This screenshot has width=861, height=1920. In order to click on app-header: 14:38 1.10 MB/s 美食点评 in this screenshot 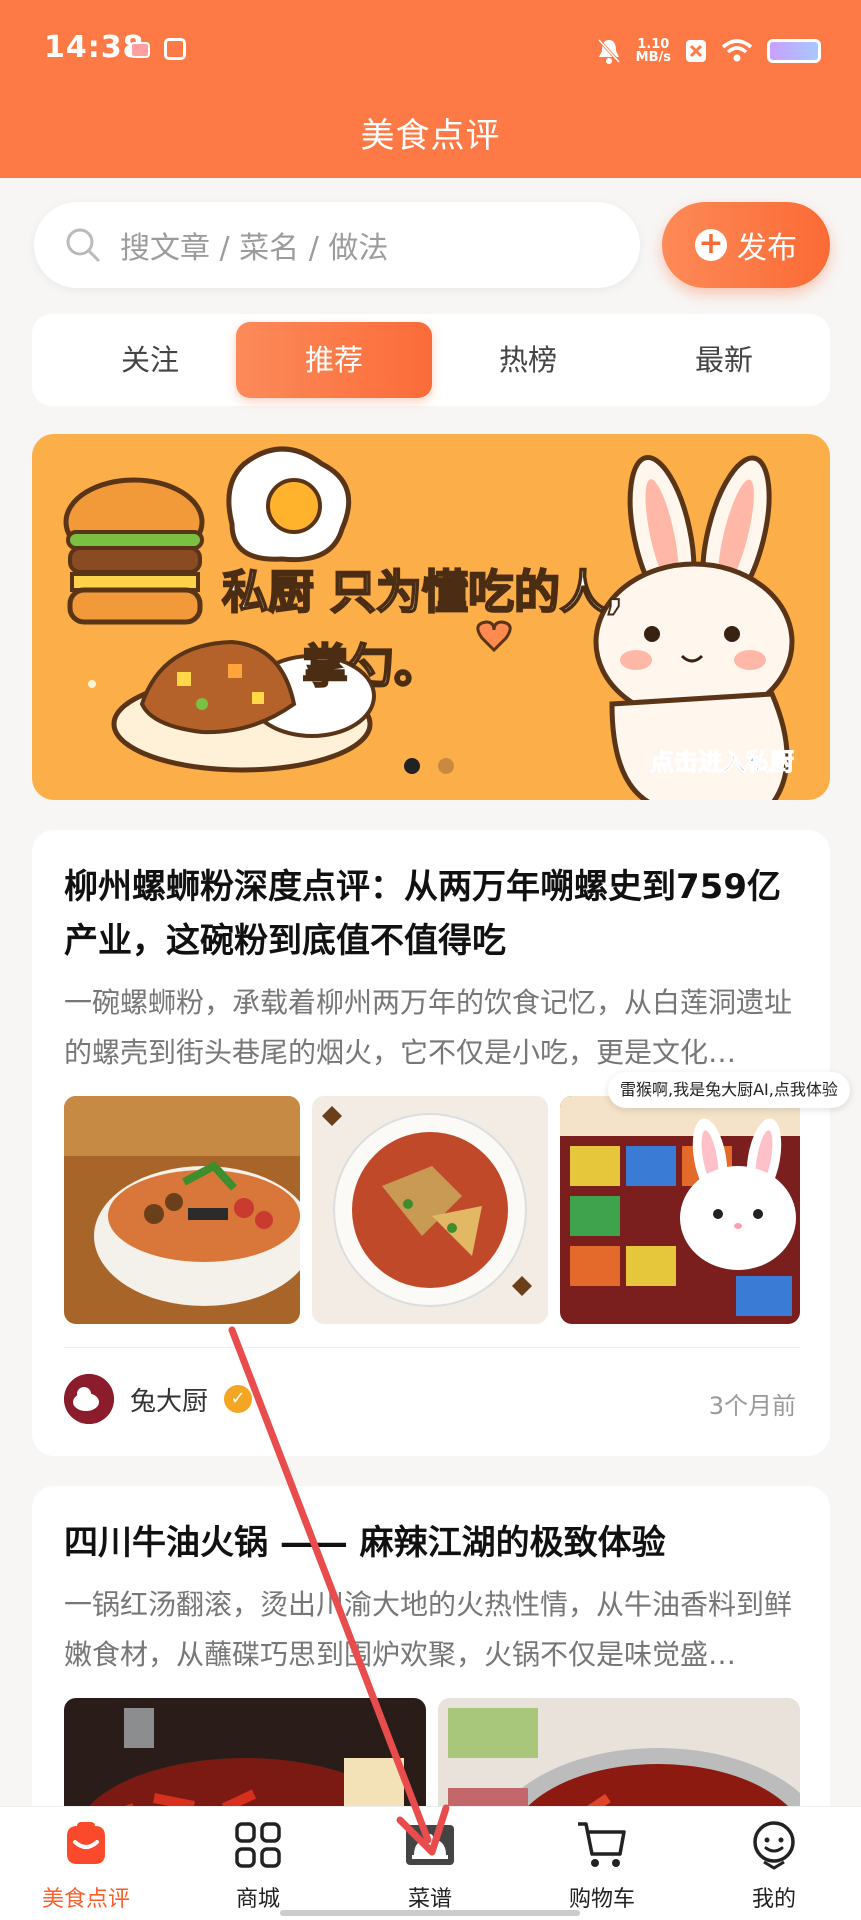, I will do `click(430, 89)`.